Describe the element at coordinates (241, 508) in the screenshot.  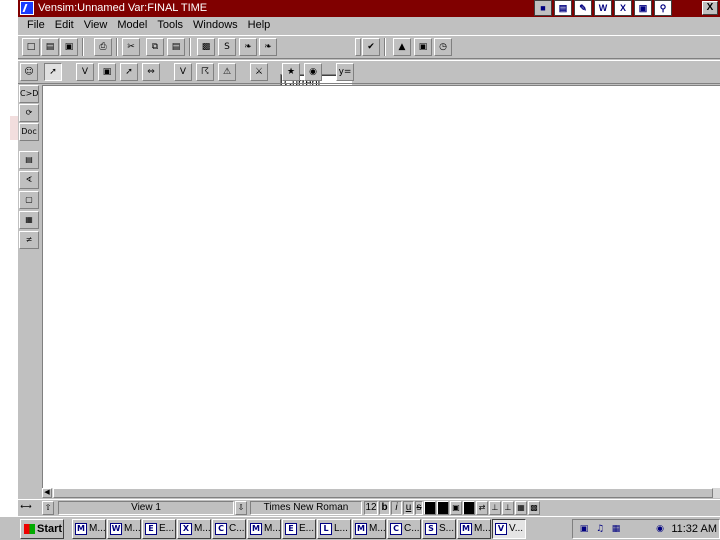
I see `view-dropdown-icon: ⇩` at that location.